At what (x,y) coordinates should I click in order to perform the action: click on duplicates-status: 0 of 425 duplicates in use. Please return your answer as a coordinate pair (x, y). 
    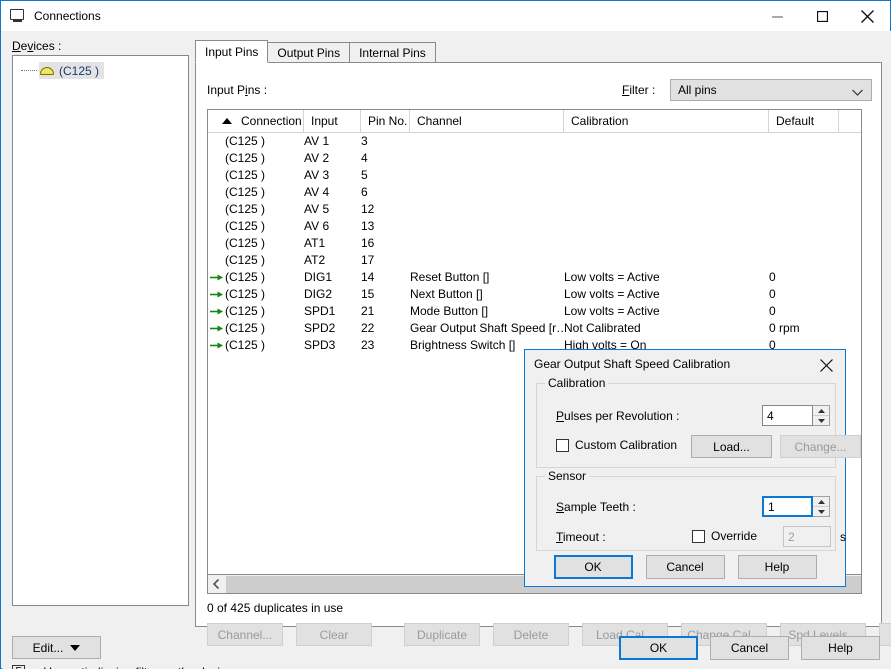
    Looking at the image, I should click on (275, 608).